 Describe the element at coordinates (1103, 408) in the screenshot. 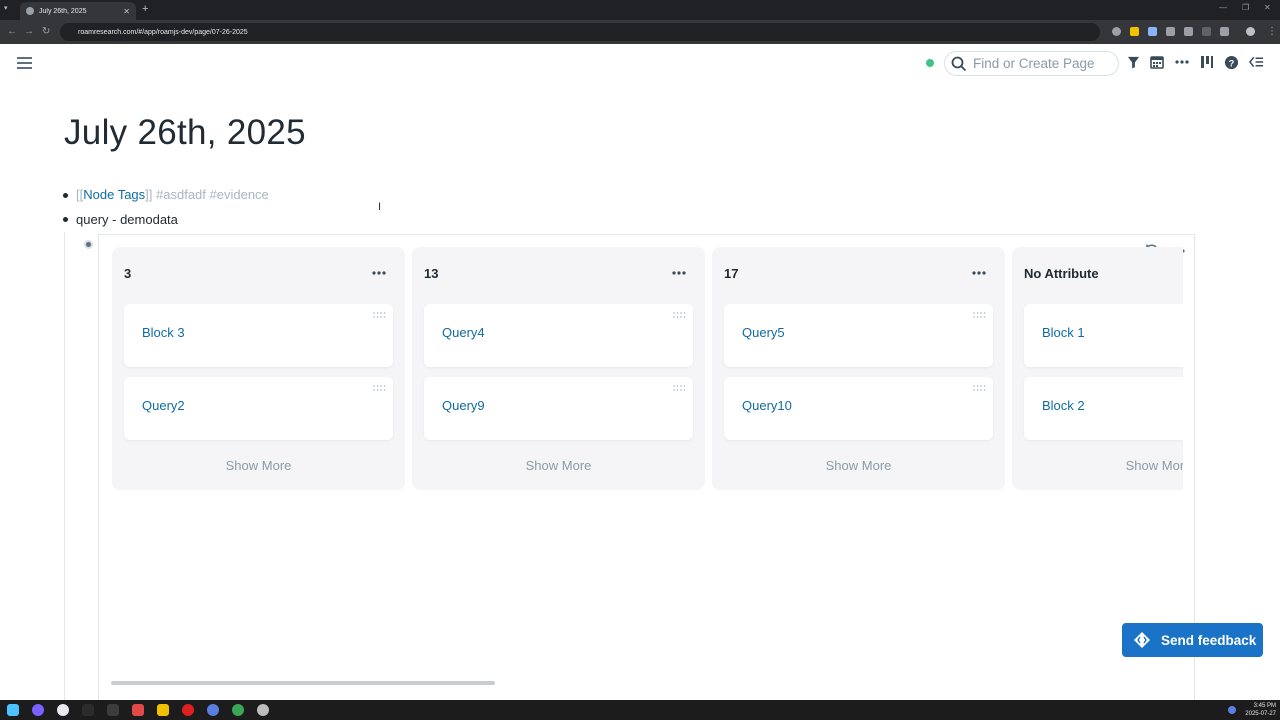

I see `kanban-card: Block 2` at that location.